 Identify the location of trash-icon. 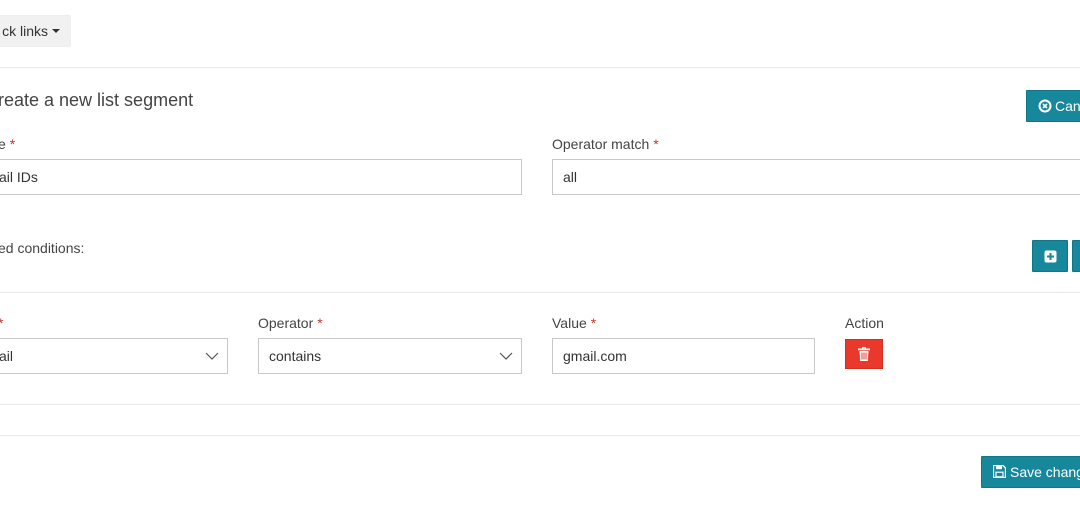
(864, 354).